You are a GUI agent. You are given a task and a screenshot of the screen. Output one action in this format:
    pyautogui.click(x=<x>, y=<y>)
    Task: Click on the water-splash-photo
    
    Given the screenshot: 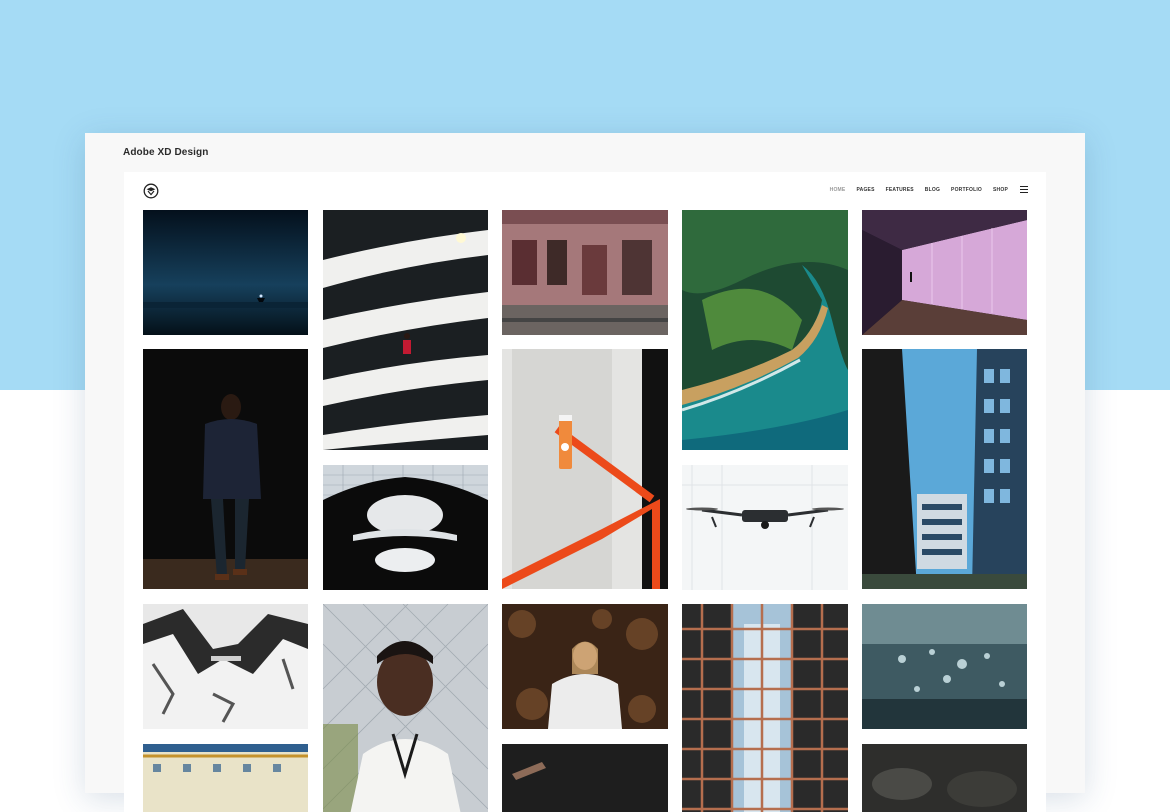 What is the action you would take?
    pyautogui.click(x=944, y=666)
    